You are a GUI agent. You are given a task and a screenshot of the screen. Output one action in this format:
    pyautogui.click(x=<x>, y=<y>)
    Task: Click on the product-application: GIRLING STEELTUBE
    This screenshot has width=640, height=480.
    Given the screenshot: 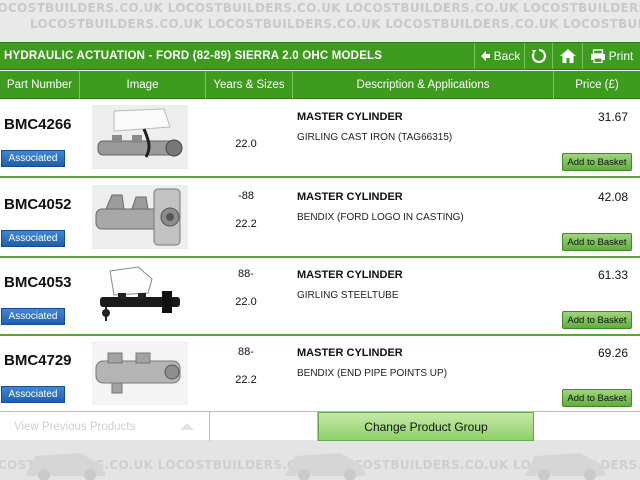 What is the action you would take?
    pyautogui.click(x=348, y=295)
    